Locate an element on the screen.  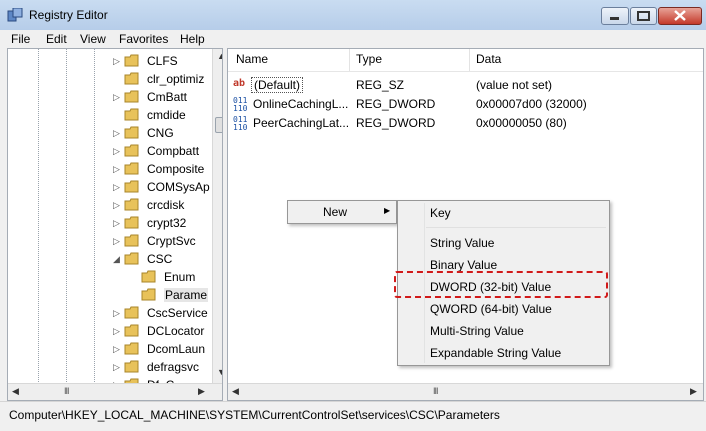
submenu-binary-value: Binary Value is located at coordinates (463, 265).